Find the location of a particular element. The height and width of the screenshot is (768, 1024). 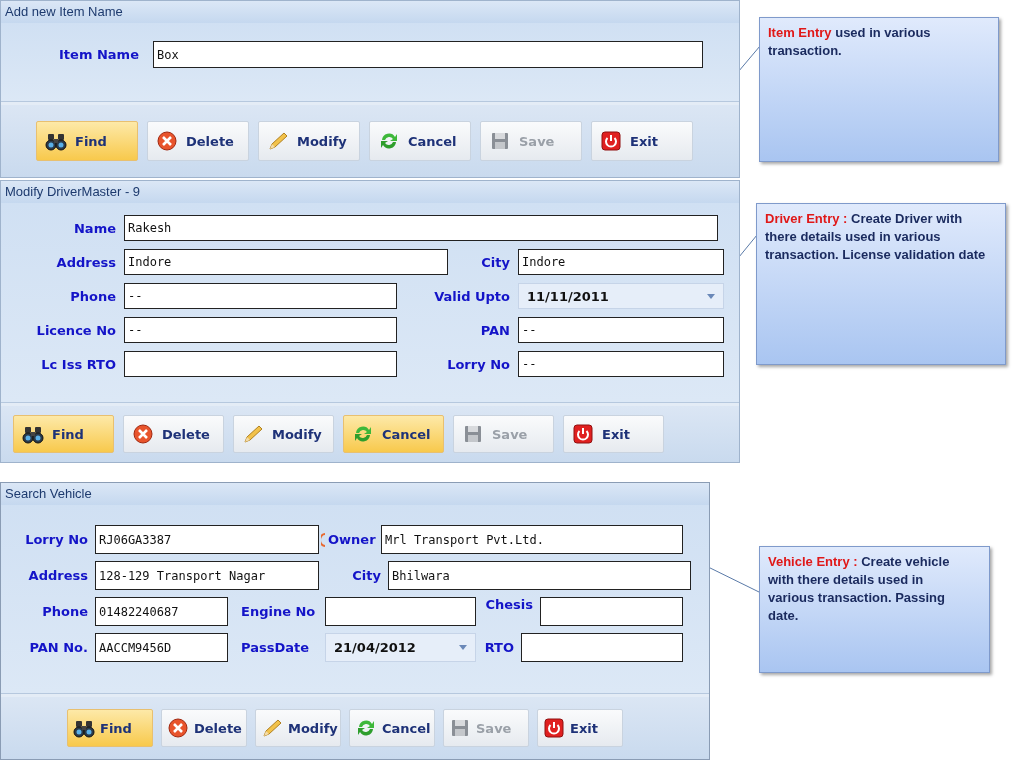

field-label: Item Name is located at coordinates (98, 54).